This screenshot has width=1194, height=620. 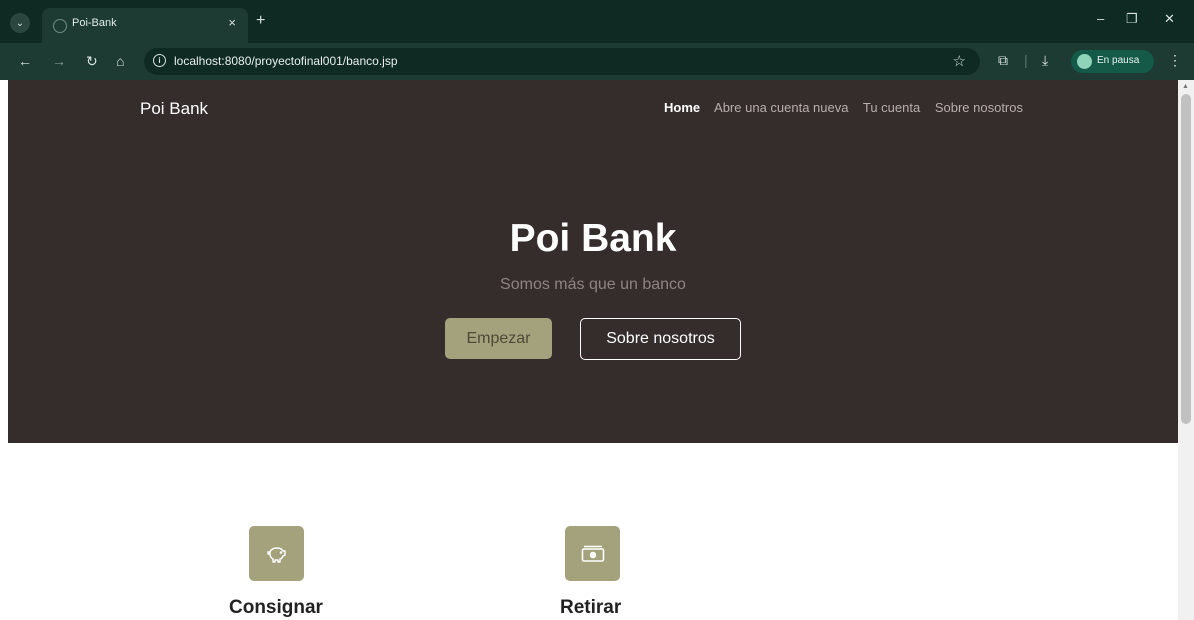 What do you see at coordinates (979, 107) in the screenshot?
I see `nav-link-about: Sobre nosotros` at bounding box center [979, 107].